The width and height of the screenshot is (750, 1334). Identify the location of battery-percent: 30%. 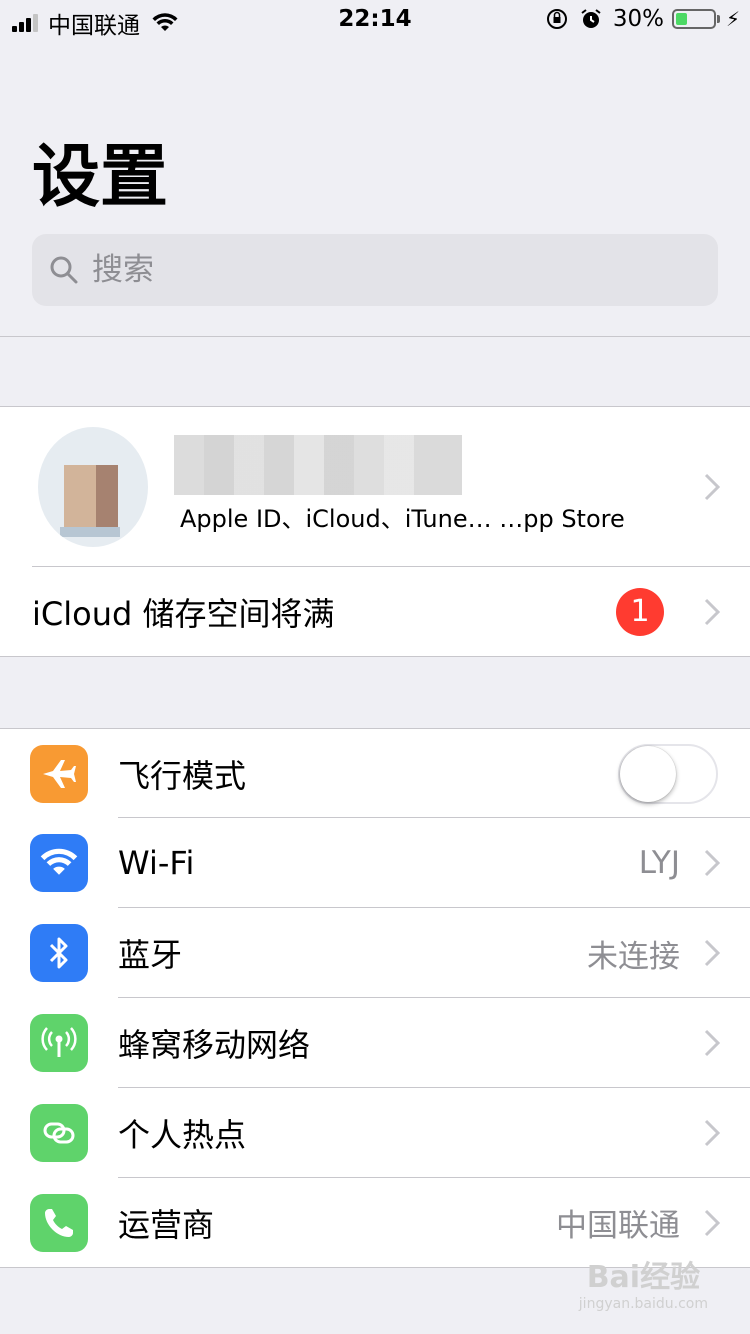
(638, 19).